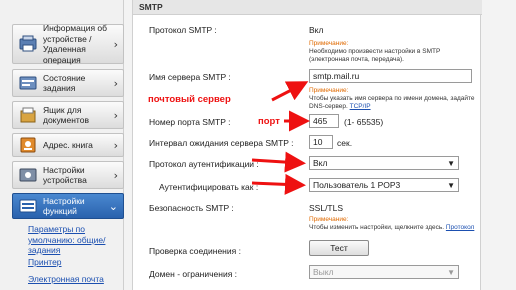 The height and width of the screenshot is (290, 516). What do you see at coordinates (28, 44) in the screenshot?
I see `device-info-icon` at bounding box center [28, 44].